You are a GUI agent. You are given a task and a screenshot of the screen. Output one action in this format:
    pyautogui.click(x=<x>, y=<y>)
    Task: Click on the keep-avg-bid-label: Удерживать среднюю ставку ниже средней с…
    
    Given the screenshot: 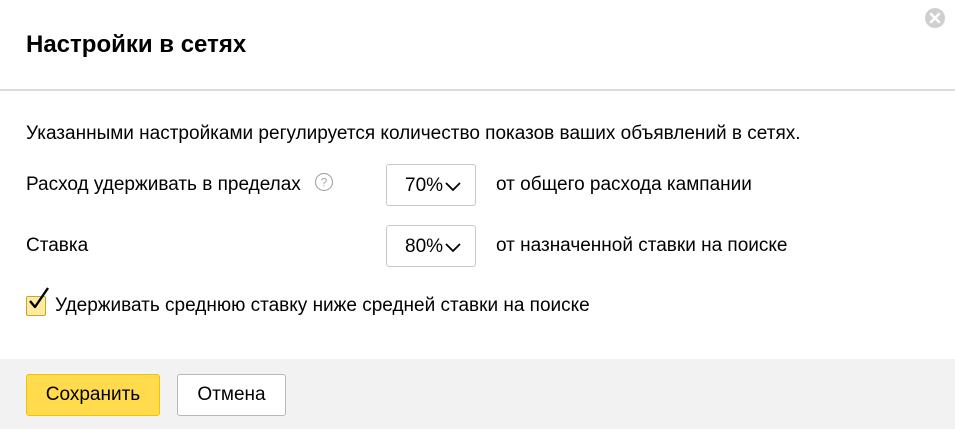 What is the action you would take?
    pyautogui.click(x=322, y=306)
    